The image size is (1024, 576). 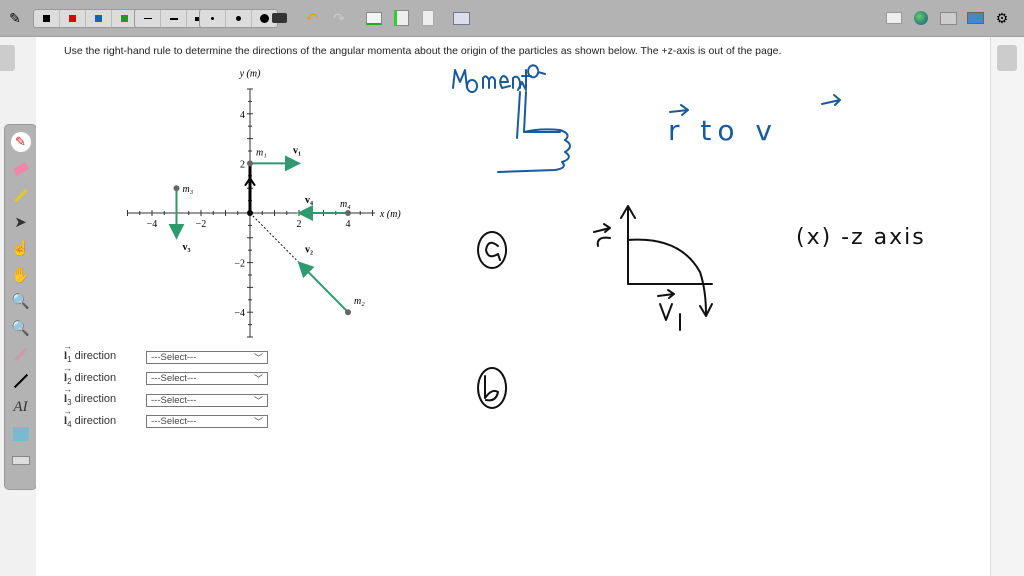 What do you see at coordinates (723, 130) in the screenshot?
I see `r-to-v-note: r to v` at bounding box center [723, 130].